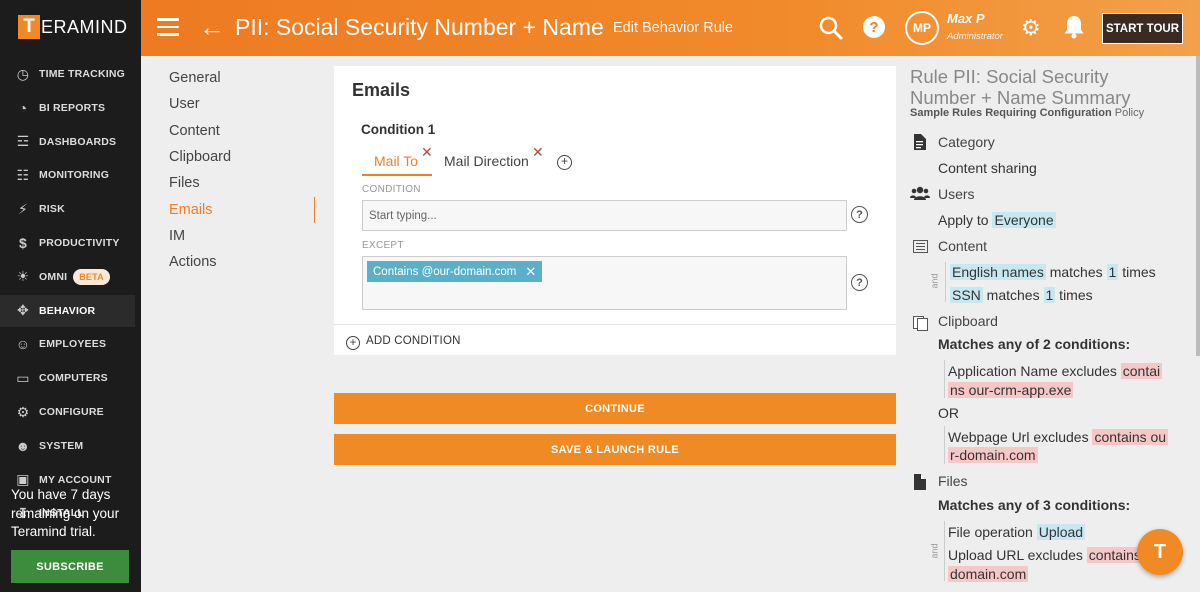  I want to click on subscribe-button: SUBSCRIBE, so click(70, 566).